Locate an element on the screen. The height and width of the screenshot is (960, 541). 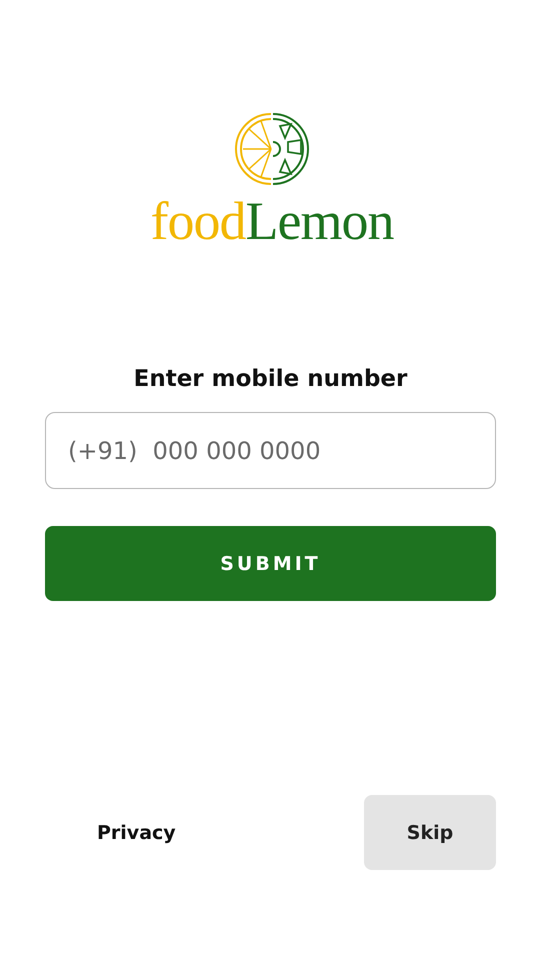
privacy-link: Privacy is located at coordinates (136, 833).